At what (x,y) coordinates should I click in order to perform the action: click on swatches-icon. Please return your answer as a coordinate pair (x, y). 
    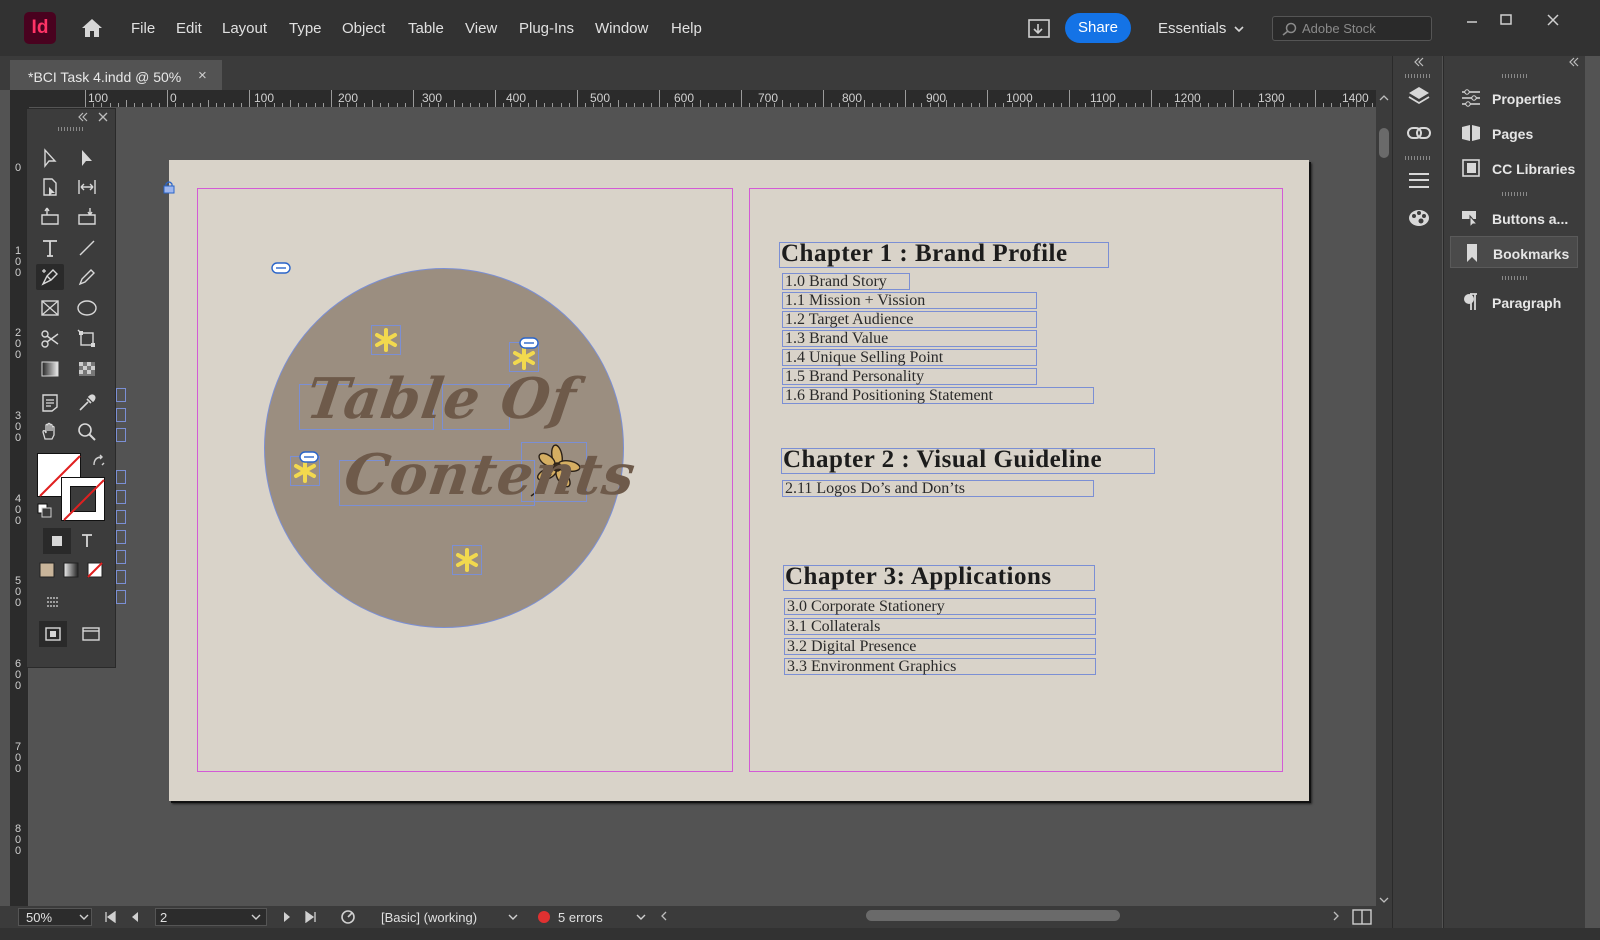
    Looking at the image, I should click on (1419, 217).